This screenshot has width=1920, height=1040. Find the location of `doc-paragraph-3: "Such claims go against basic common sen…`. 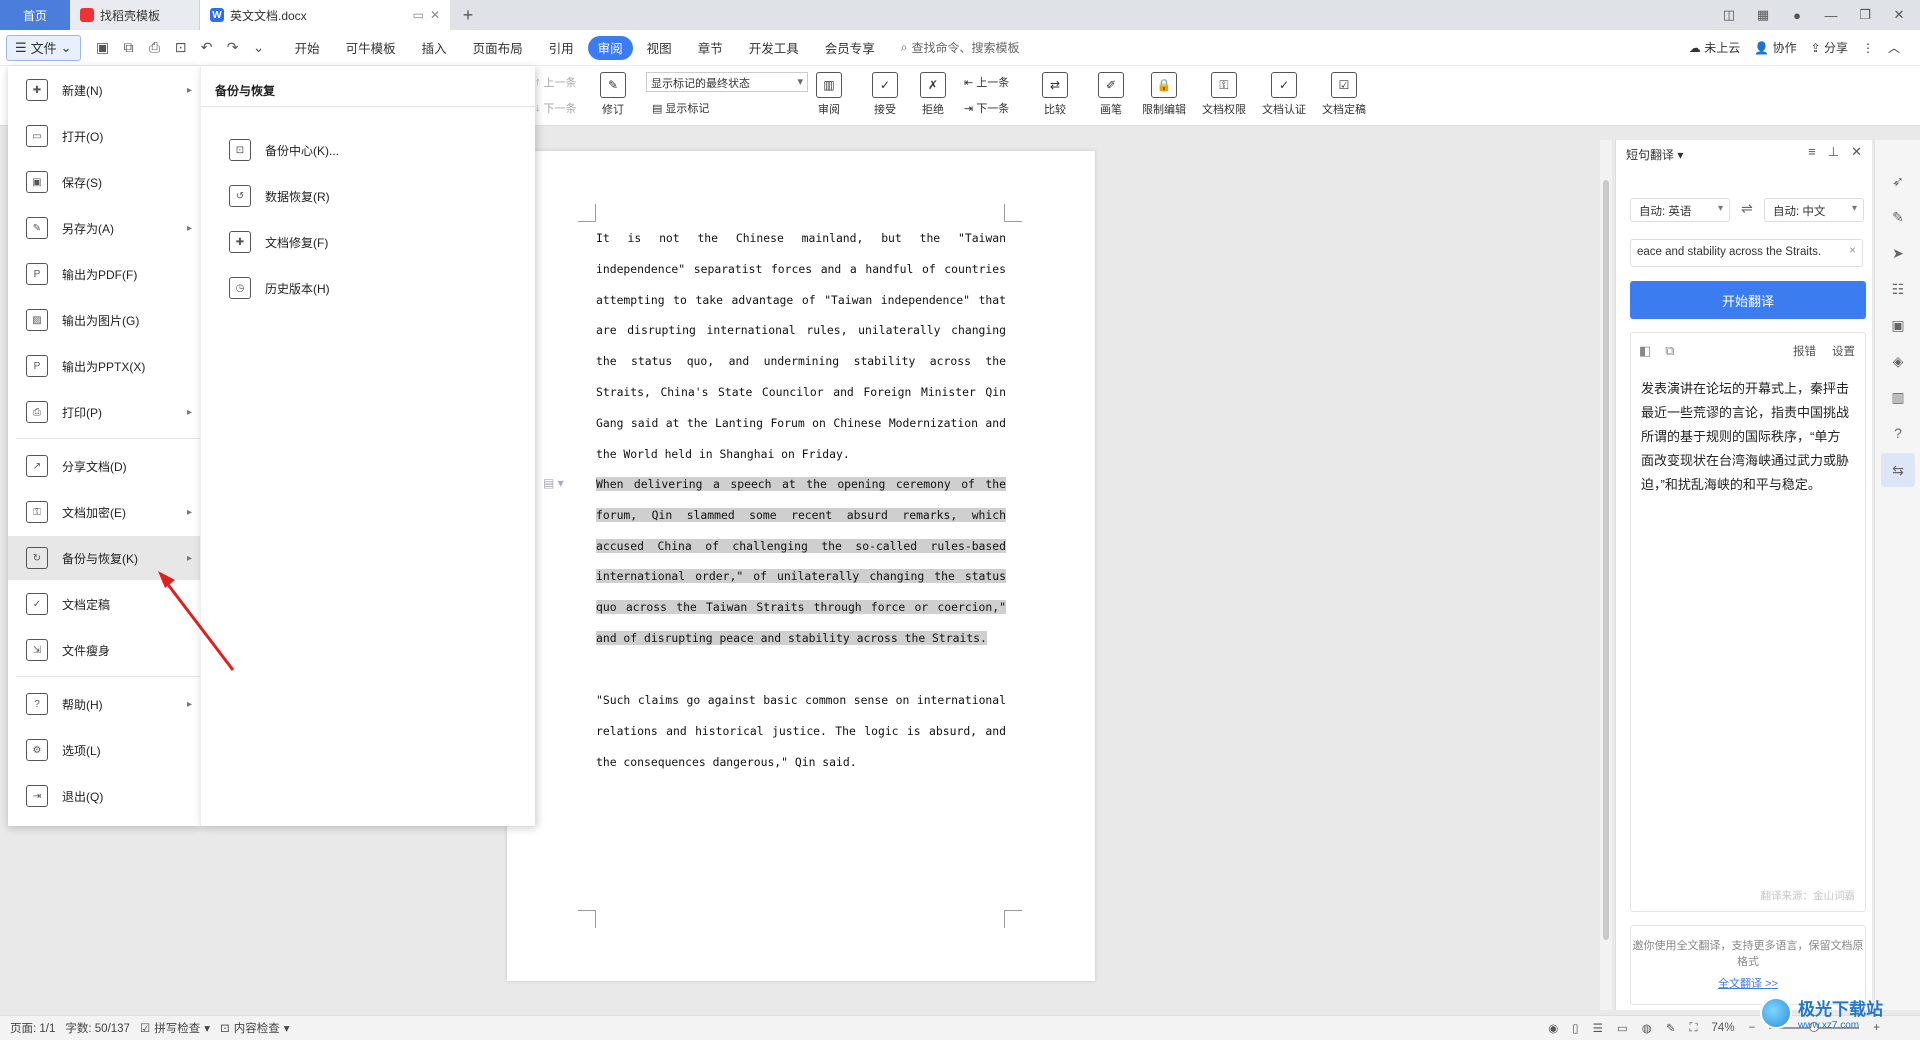

doc-paragraph-3: "Such claims go against basic common sen… is located at coordinates (801, 731).